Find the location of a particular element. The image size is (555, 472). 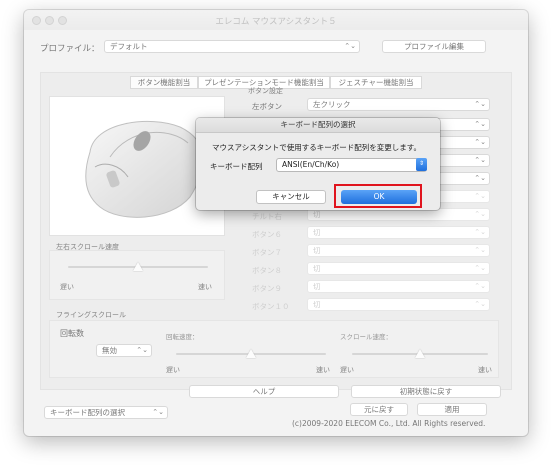

updown-arrows-icon: ⇕ is located at coordinates (421, 164).